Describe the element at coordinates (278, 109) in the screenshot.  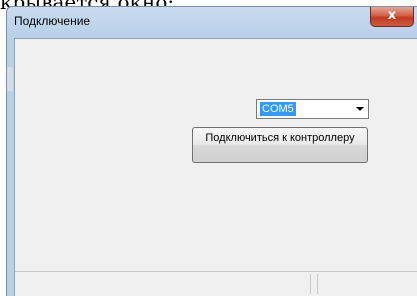
I see `com-port-value: COM5` at that location.